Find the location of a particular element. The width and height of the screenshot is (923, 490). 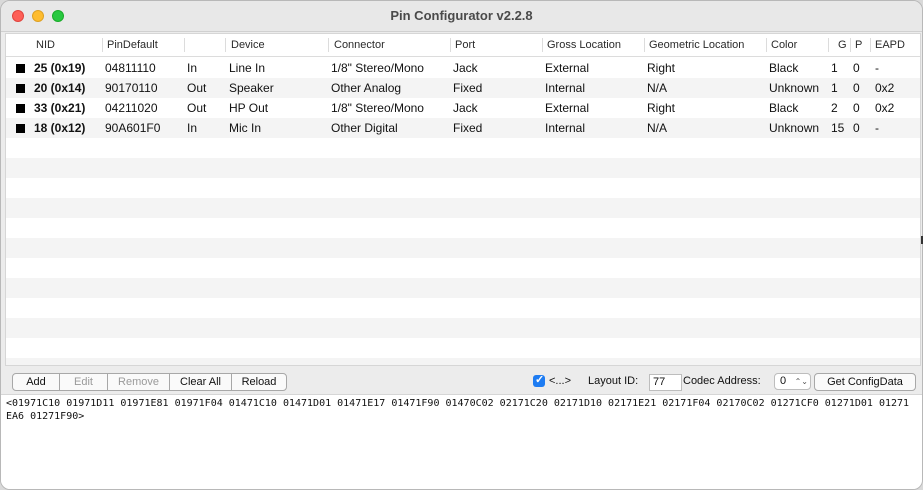

options-checkbox: ✓ is located at coordinates (539, 380).